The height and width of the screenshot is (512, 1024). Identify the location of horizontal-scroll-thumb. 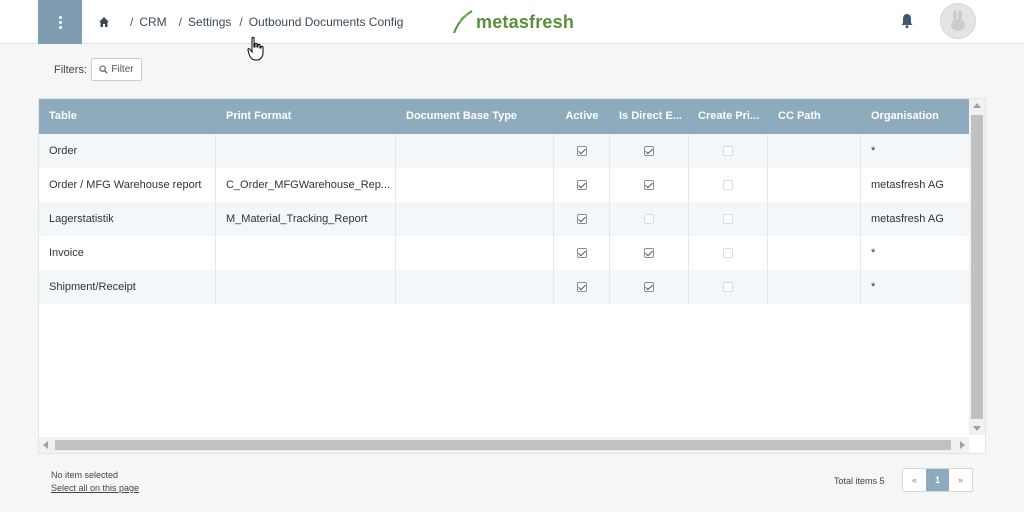
(503, 445).